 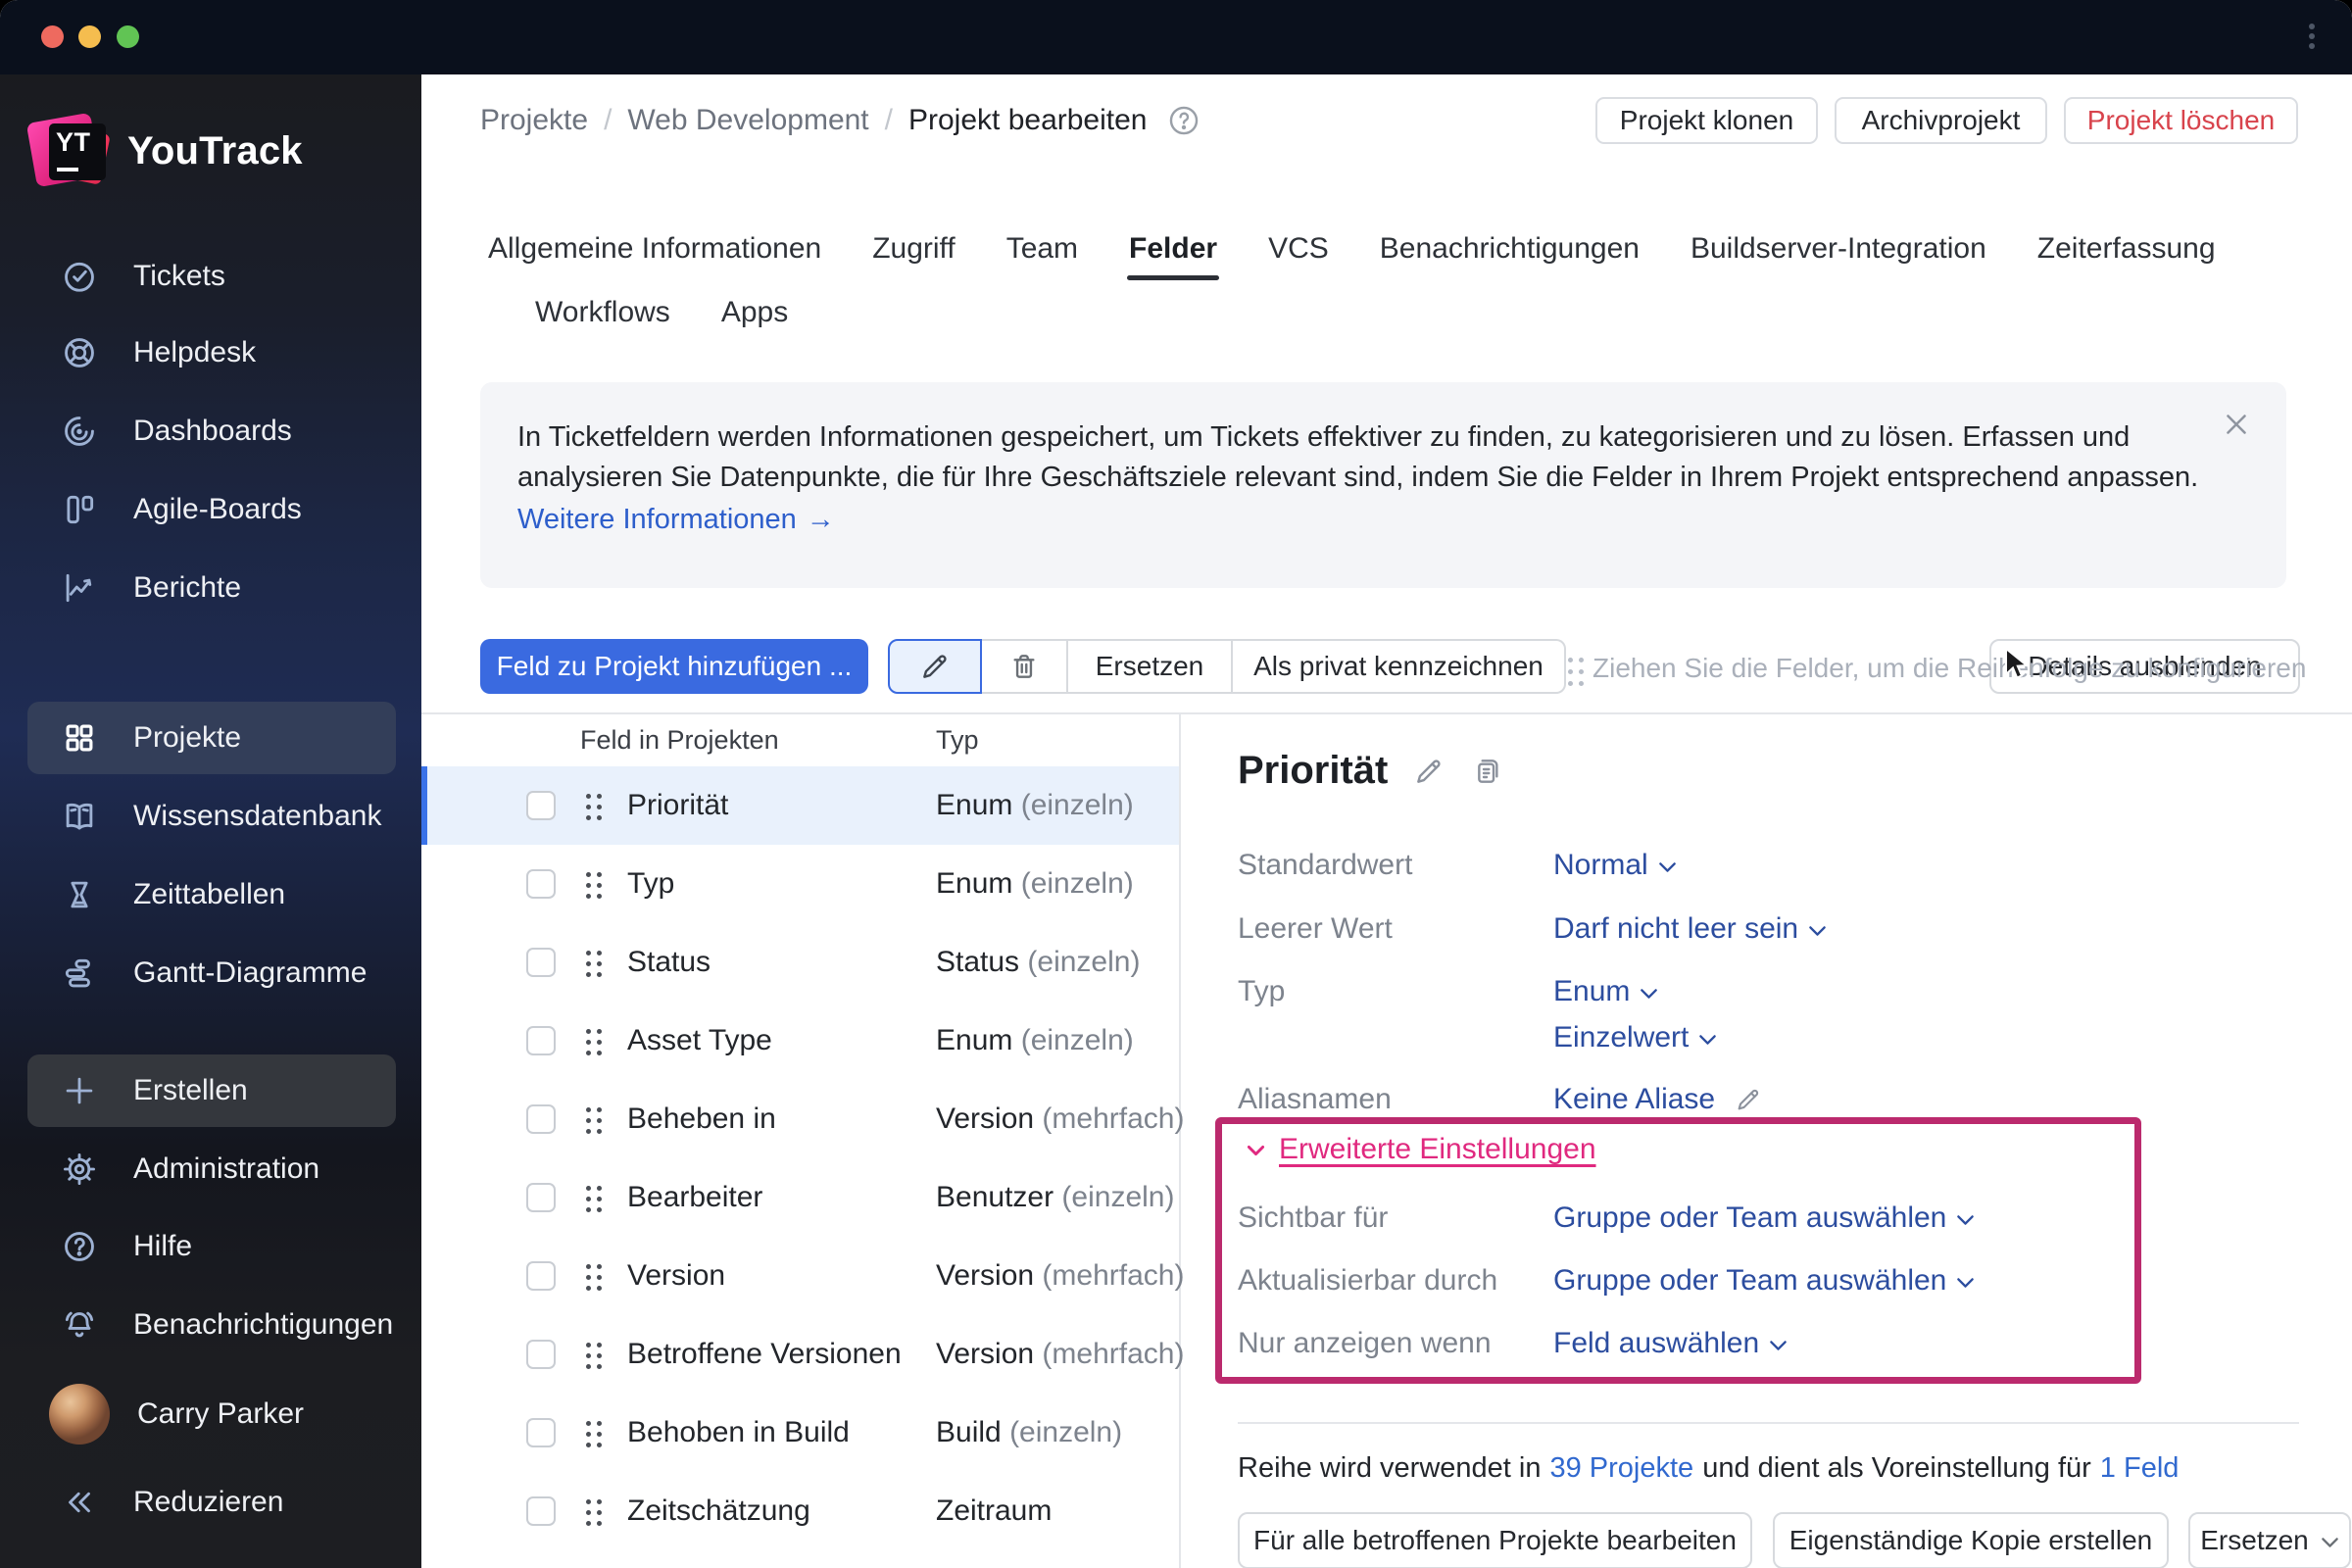 What do you see at coordinates (913, 249) in the screenshot?
I see `tab-zugriff: Zugriff` at bounding box center [913, 249].